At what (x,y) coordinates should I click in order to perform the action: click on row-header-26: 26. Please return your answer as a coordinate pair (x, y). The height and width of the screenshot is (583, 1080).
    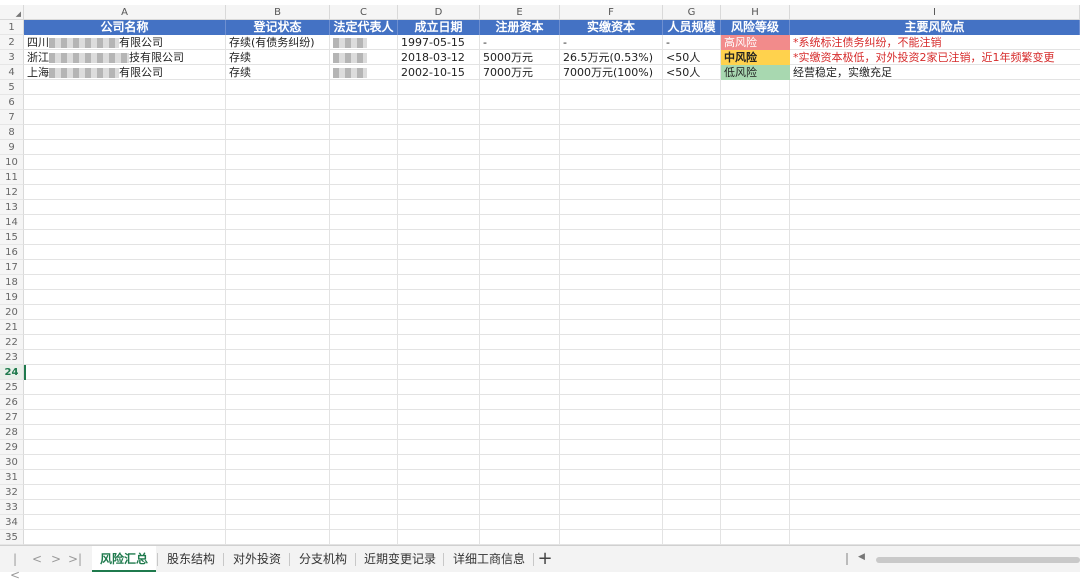
    Looking at the image, I should click on (12, 402).